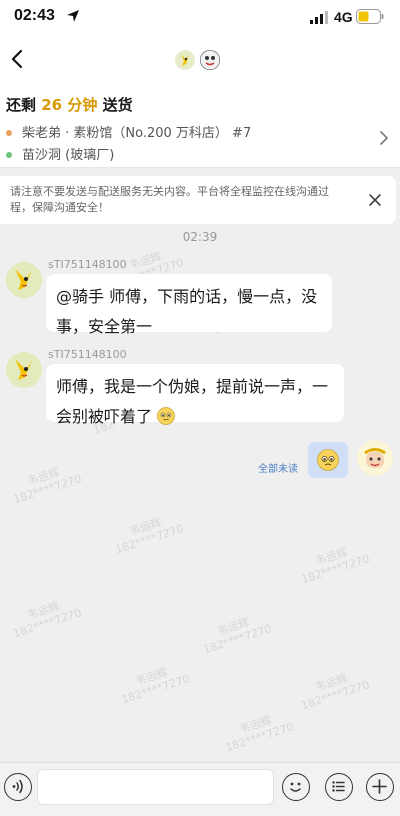  I want to click on voice-icon, so click(17, 786).